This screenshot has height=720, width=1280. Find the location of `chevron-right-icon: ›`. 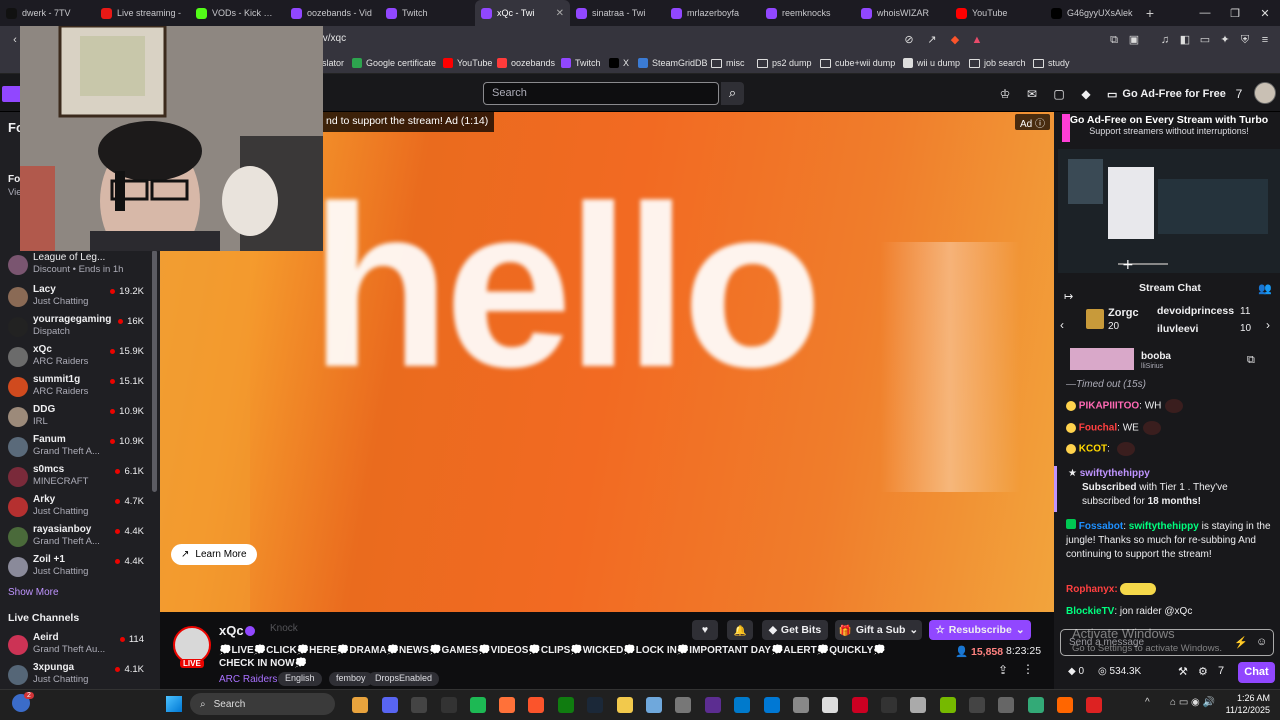

chevron-right-icon: › is located at coordinates (1268, 325).